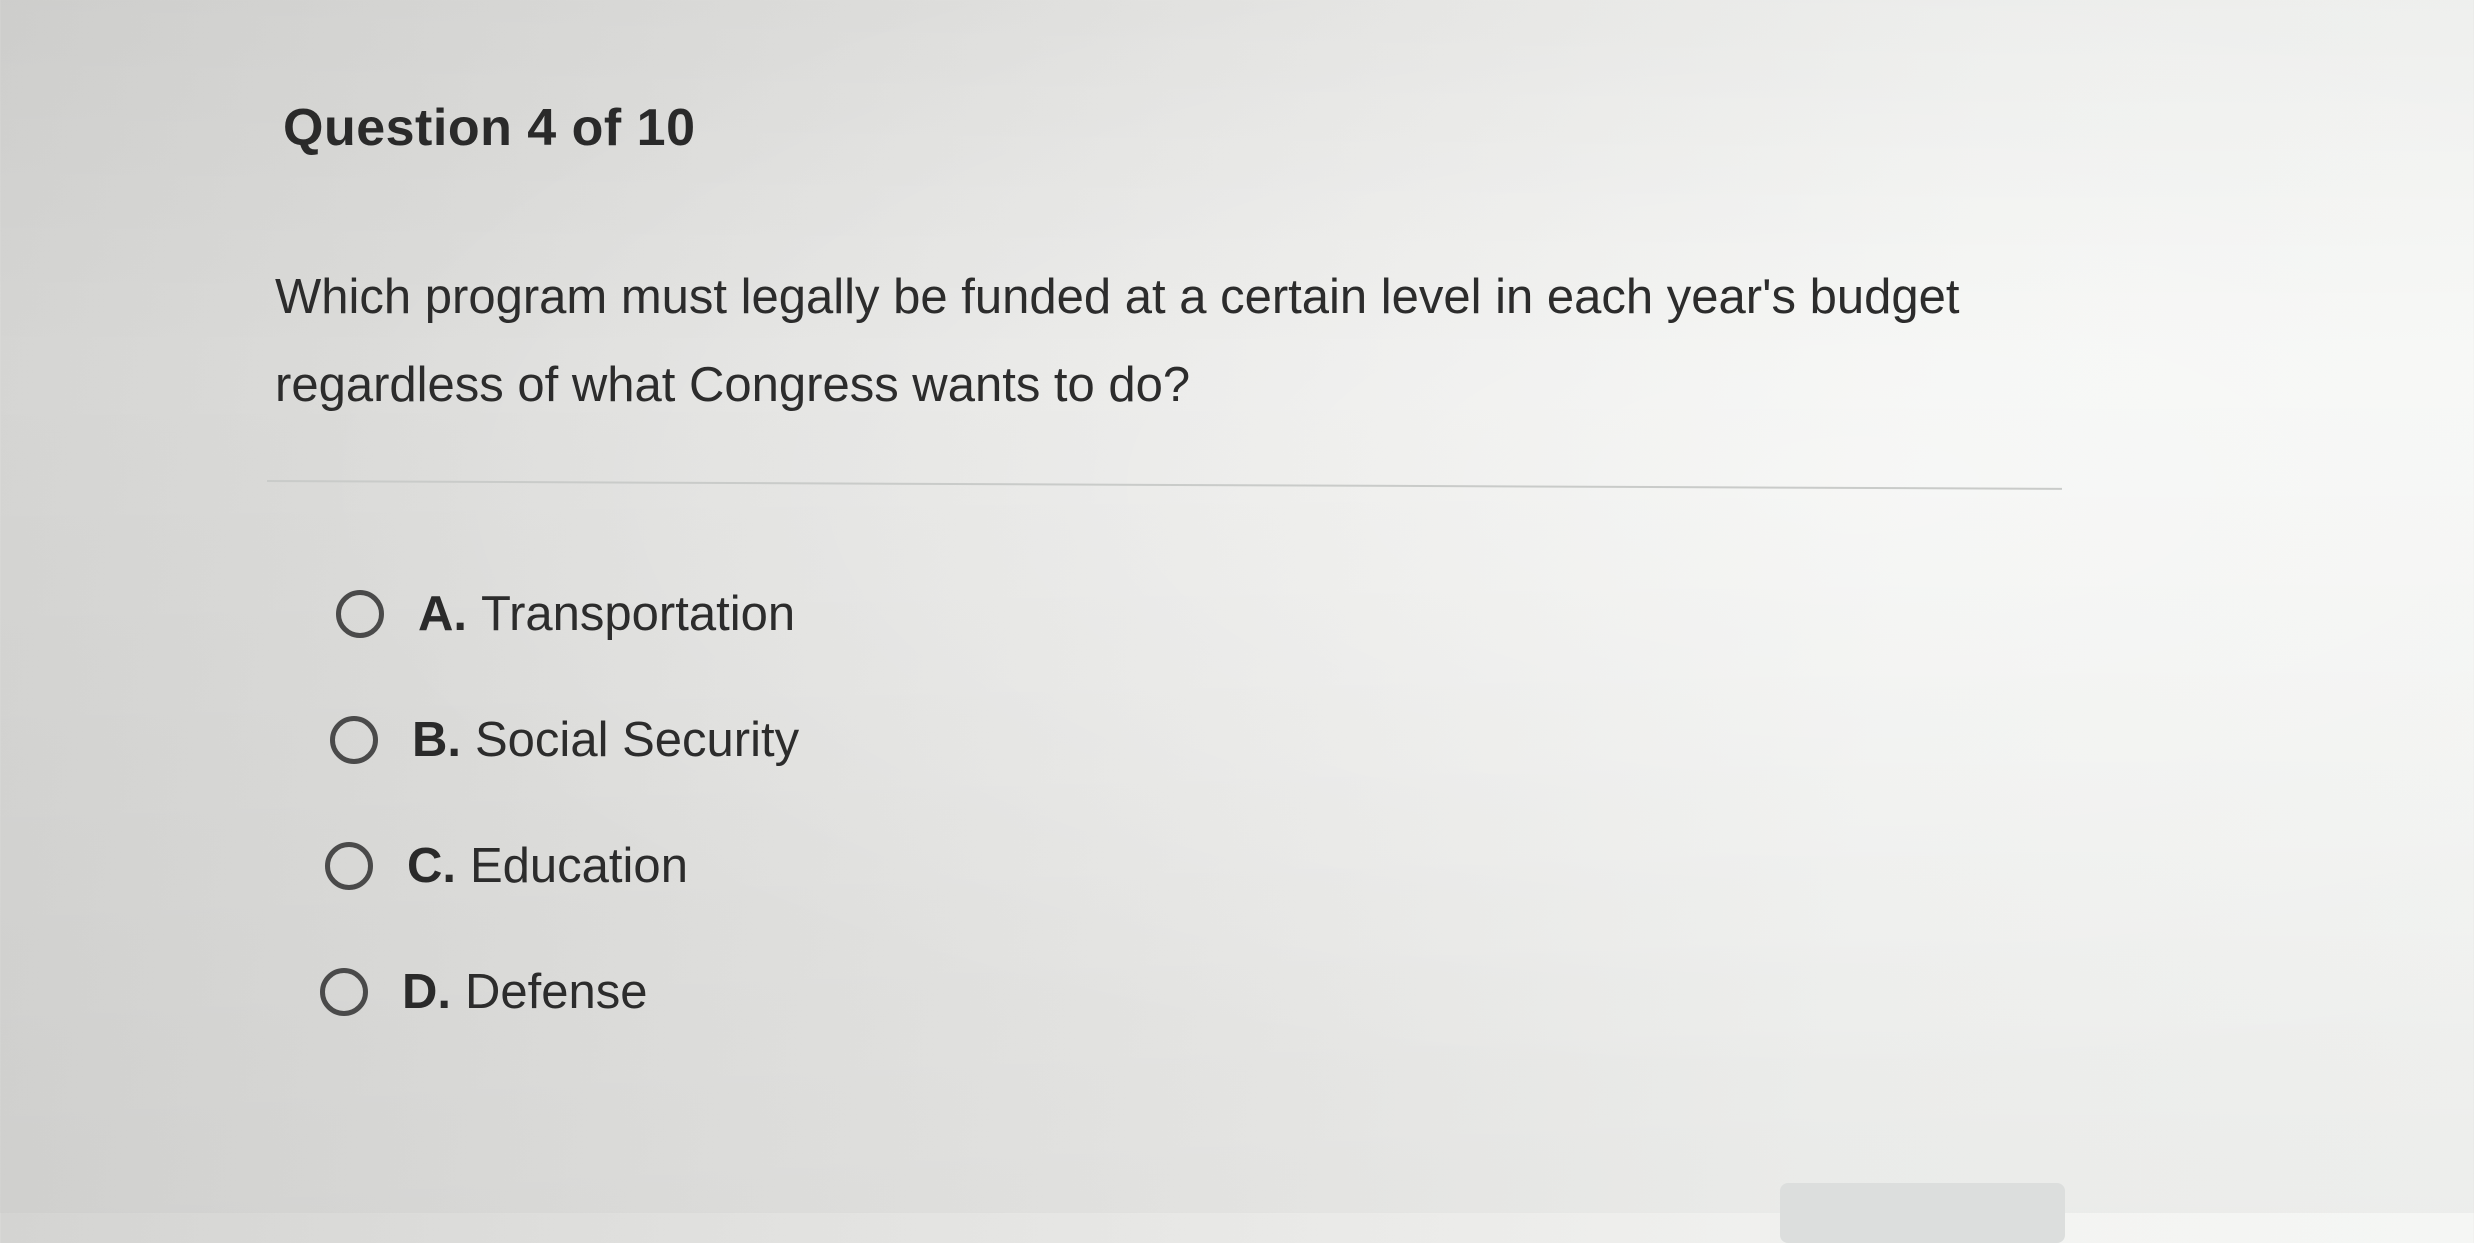 The width and height of the screenshot is (2474, 1243). Describe the element at coordinates (556, 992) in the screenshot. I see `option-label: Defense` at that location.